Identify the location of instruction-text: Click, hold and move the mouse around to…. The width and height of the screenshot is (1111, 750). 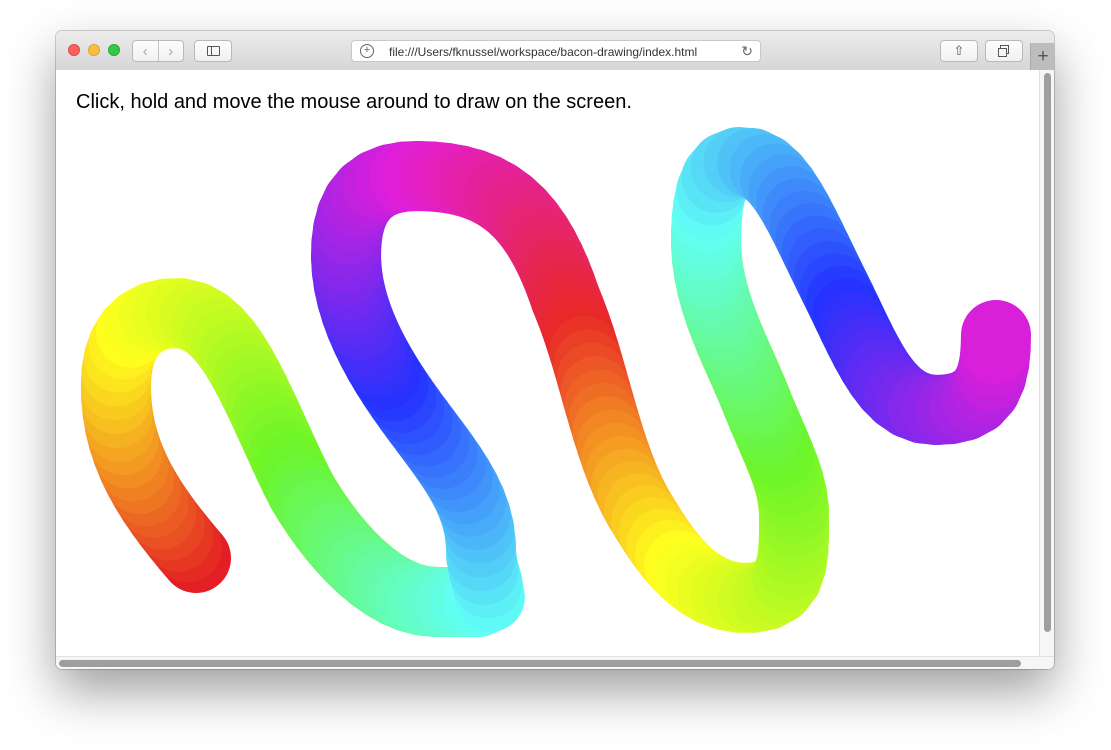
(354, 102).